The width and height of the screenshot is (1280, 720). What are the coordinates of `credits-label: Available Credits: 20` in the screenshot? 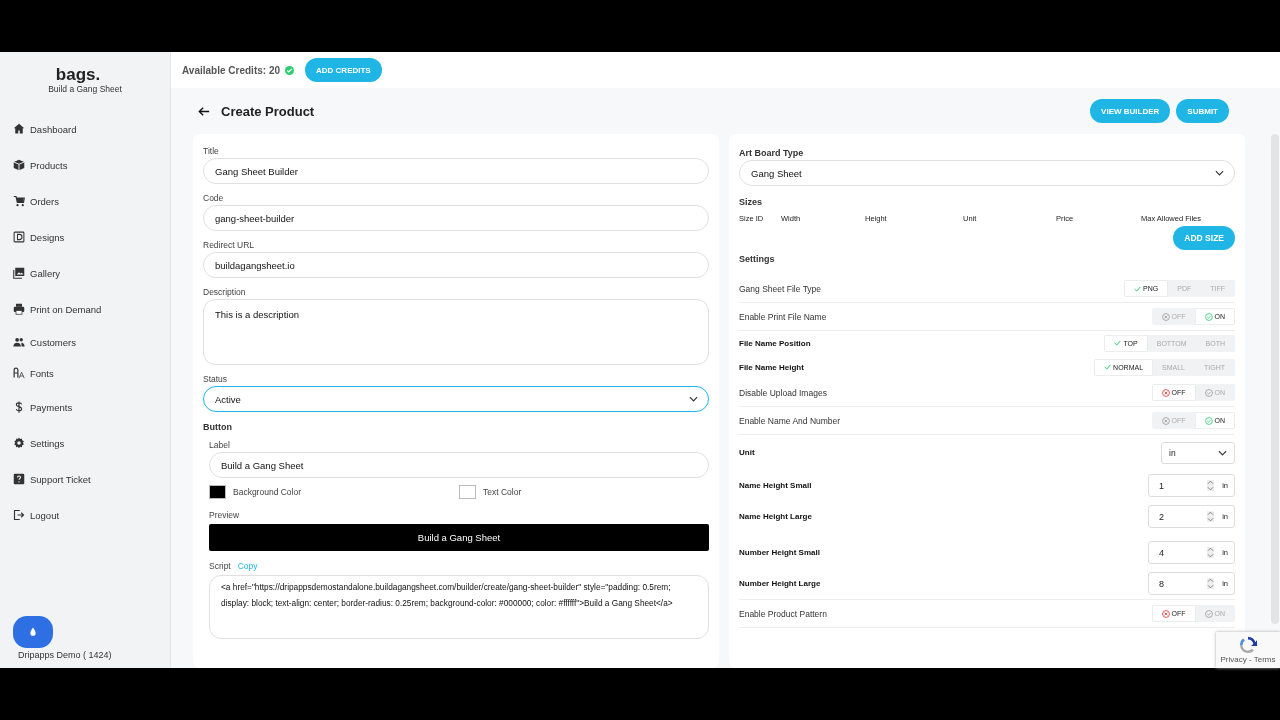 It's located at (231, 70).